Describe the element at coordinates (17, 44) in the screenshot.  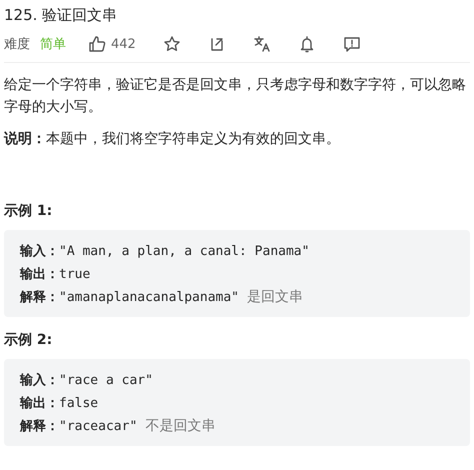
I see `difficulty-label: 难度` at that location.